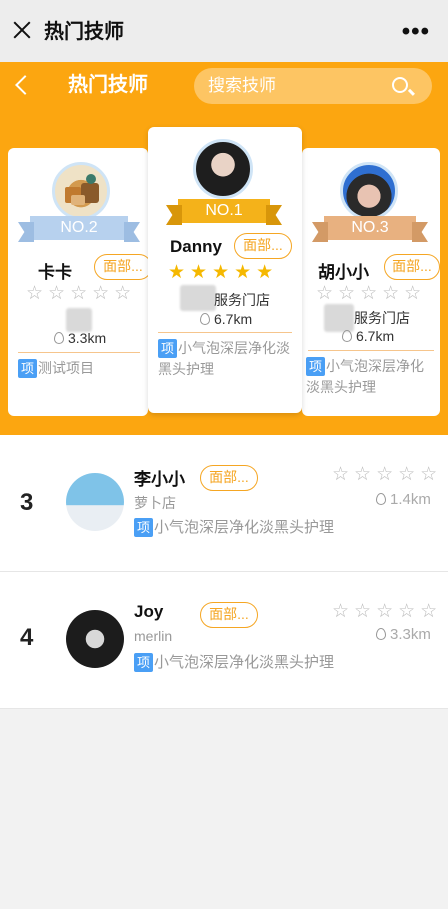 This screenshot has height=909, width=448. What do you see at coordinates (78, 282) in the screenshot?
I see `podium-card-2: NO.2 卡卡 面部... ☆☆☆☆☆ 3.3km 项测试项目` at bounding box center [78, 282].